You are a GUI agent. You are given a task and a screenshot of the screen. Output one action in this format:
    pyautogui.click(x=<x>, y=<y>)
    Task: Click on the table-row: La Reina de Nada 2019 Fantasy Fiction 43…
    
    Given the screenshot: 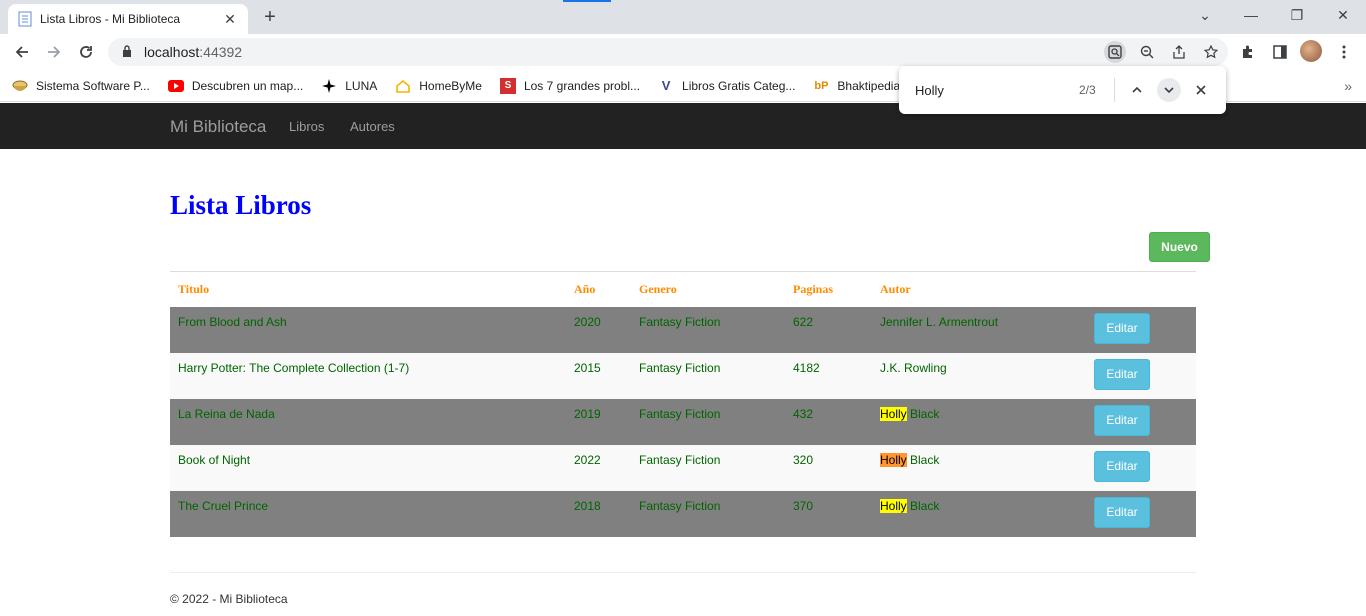 What is the action you would take?
    pyautogui.click(x=683, y=421)
    